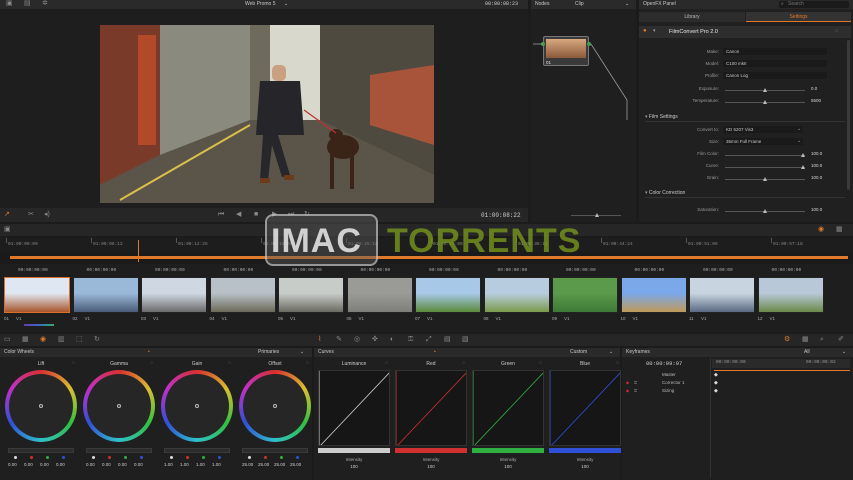 Image resolution: width=853 pixels, height=480 pixels. Describe the element at coordinates (781, 363) in the screenshot. I see `keyframes-ruler: 00:00:00:00 00:00:09:02` at that location.